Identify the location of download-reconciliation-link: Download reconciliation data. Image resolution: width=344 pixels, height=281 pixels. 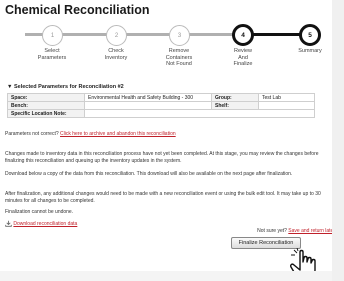
(45, 224).